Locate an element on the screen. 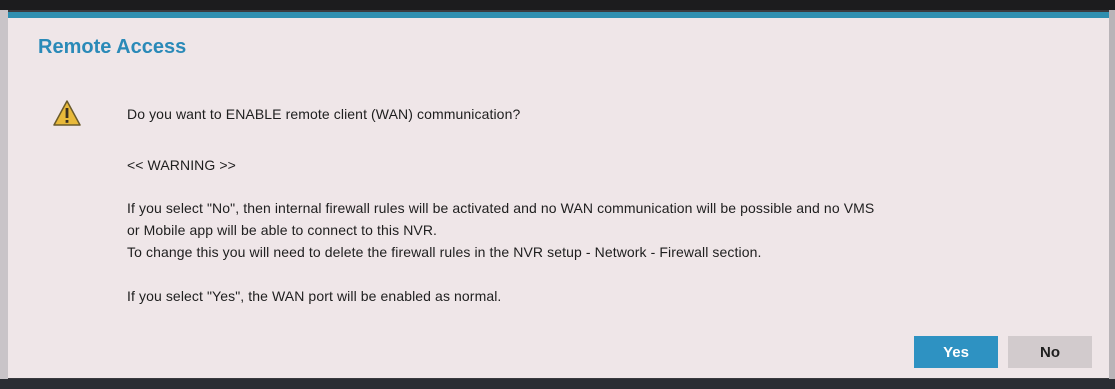  bottom-edge is located at coordinates (557, 384).